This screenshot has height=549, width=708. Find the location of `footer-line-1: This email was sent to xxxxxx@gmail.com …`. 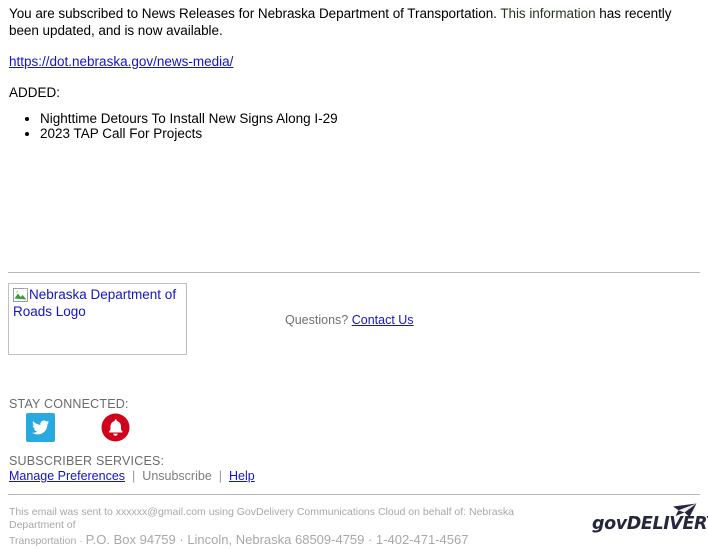

footer-line-1: This email was sent to xxxxxx@gmail.com … is located at coordinates (261, 518).